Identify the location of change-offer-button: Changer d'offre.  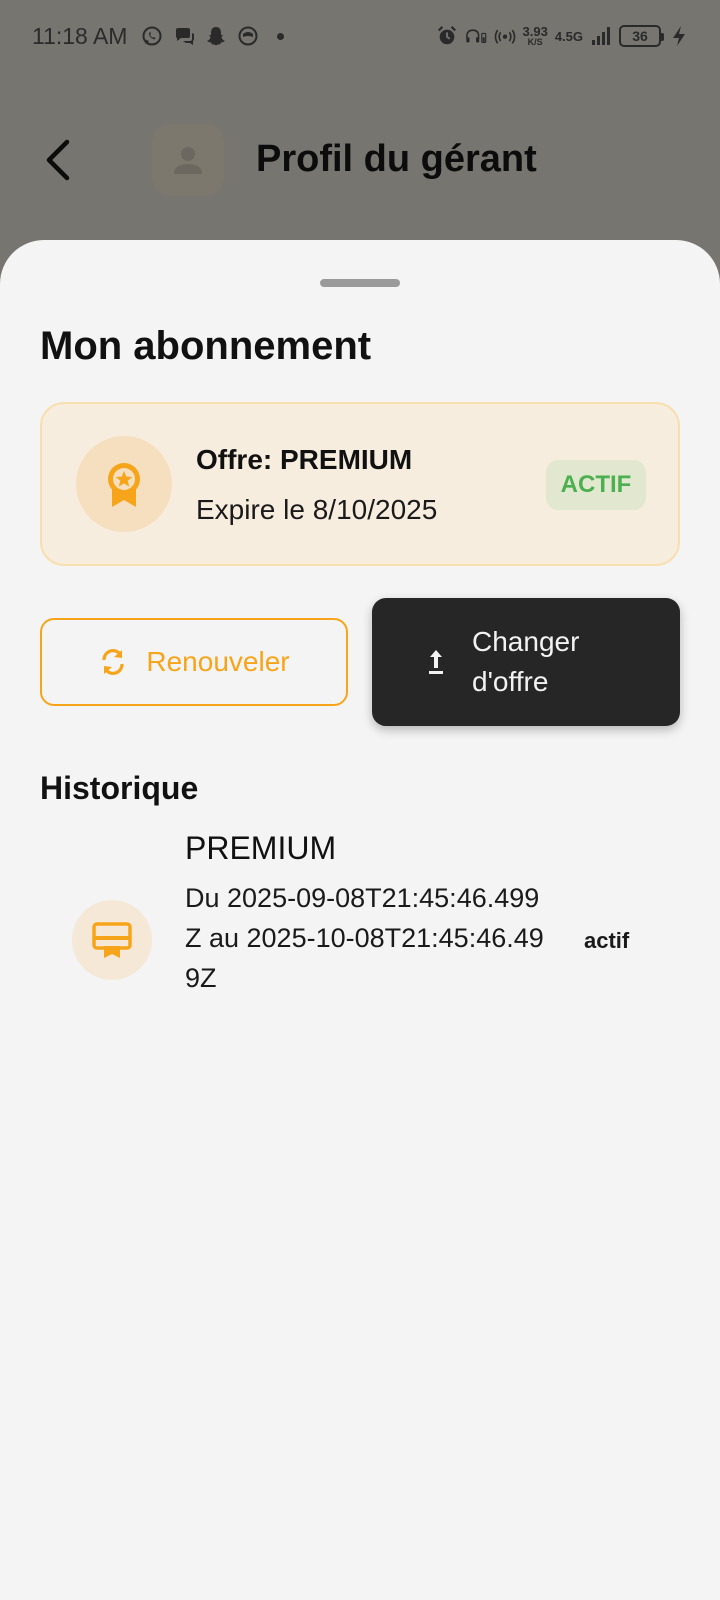
(526, 662).